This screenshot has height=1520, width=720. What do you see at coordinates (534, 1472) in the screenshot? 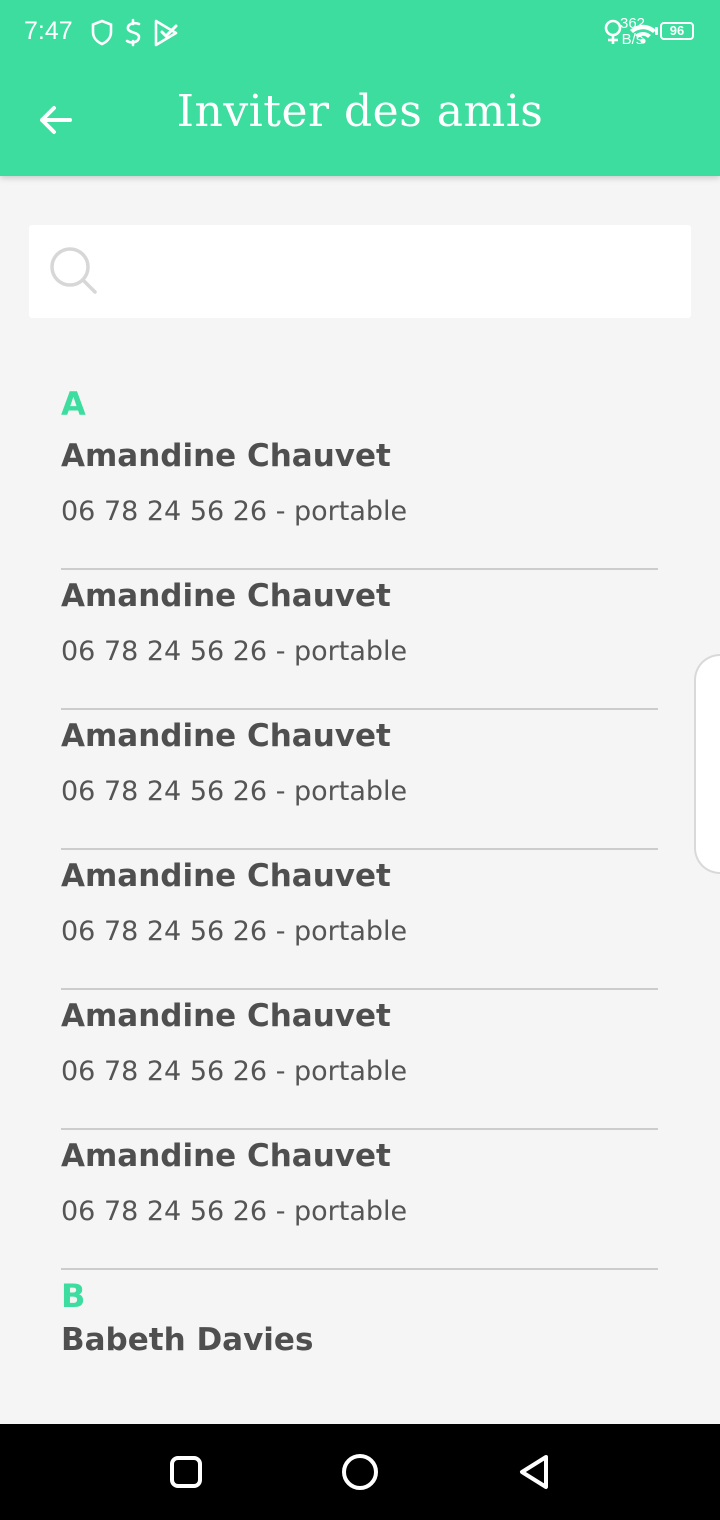
I see `back-triangle-icon` at bounding box center [534, 1472].